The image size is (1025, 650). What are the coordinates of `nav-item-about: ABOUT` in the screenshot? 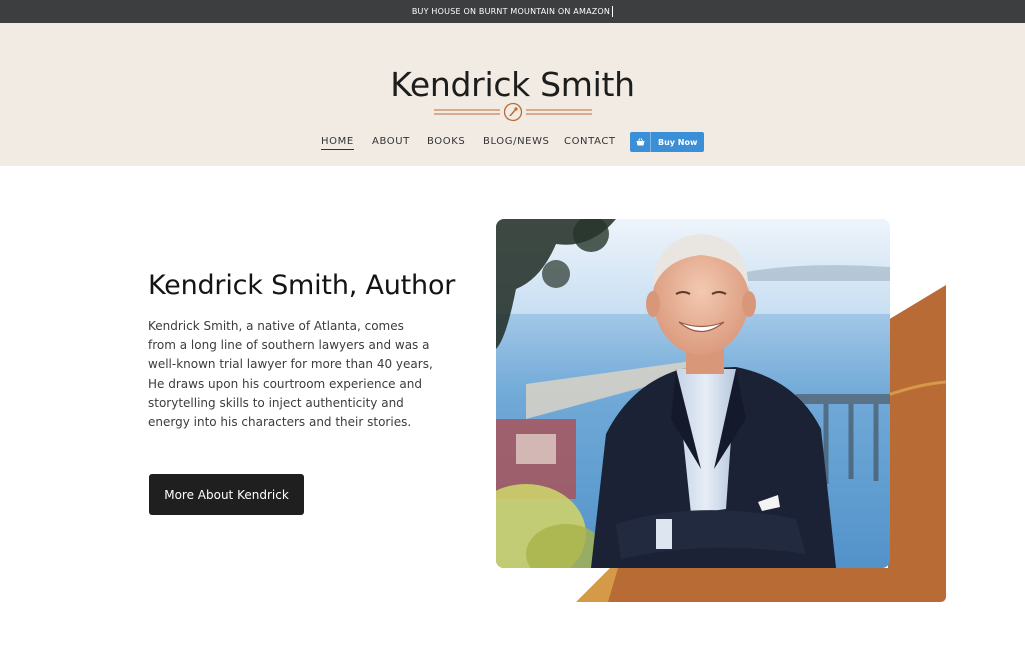 It's located at (391, 141).